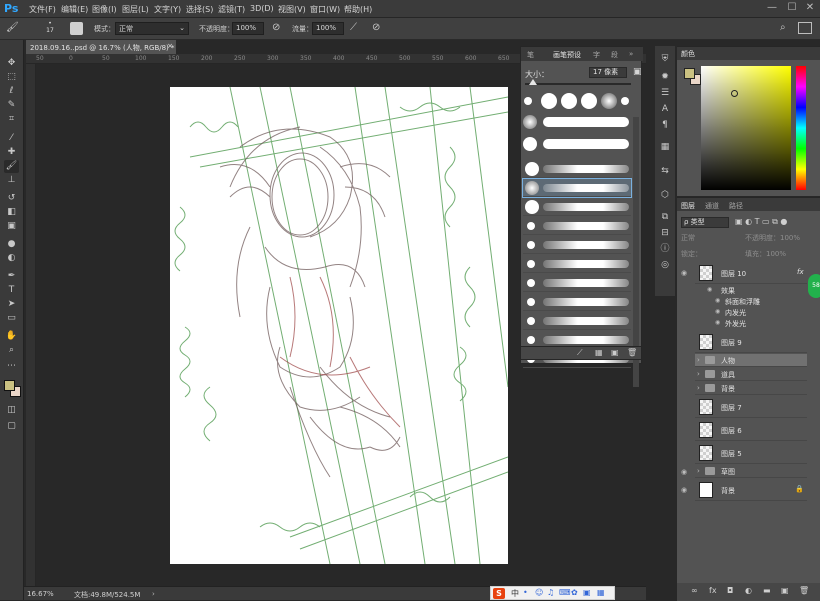 The width and height of the screenshot is (820, 601). What do you see at coordinates (698, 374) in the screenshot?
I see `chevron-right-icon: ›` at bounding box center [698, 374].